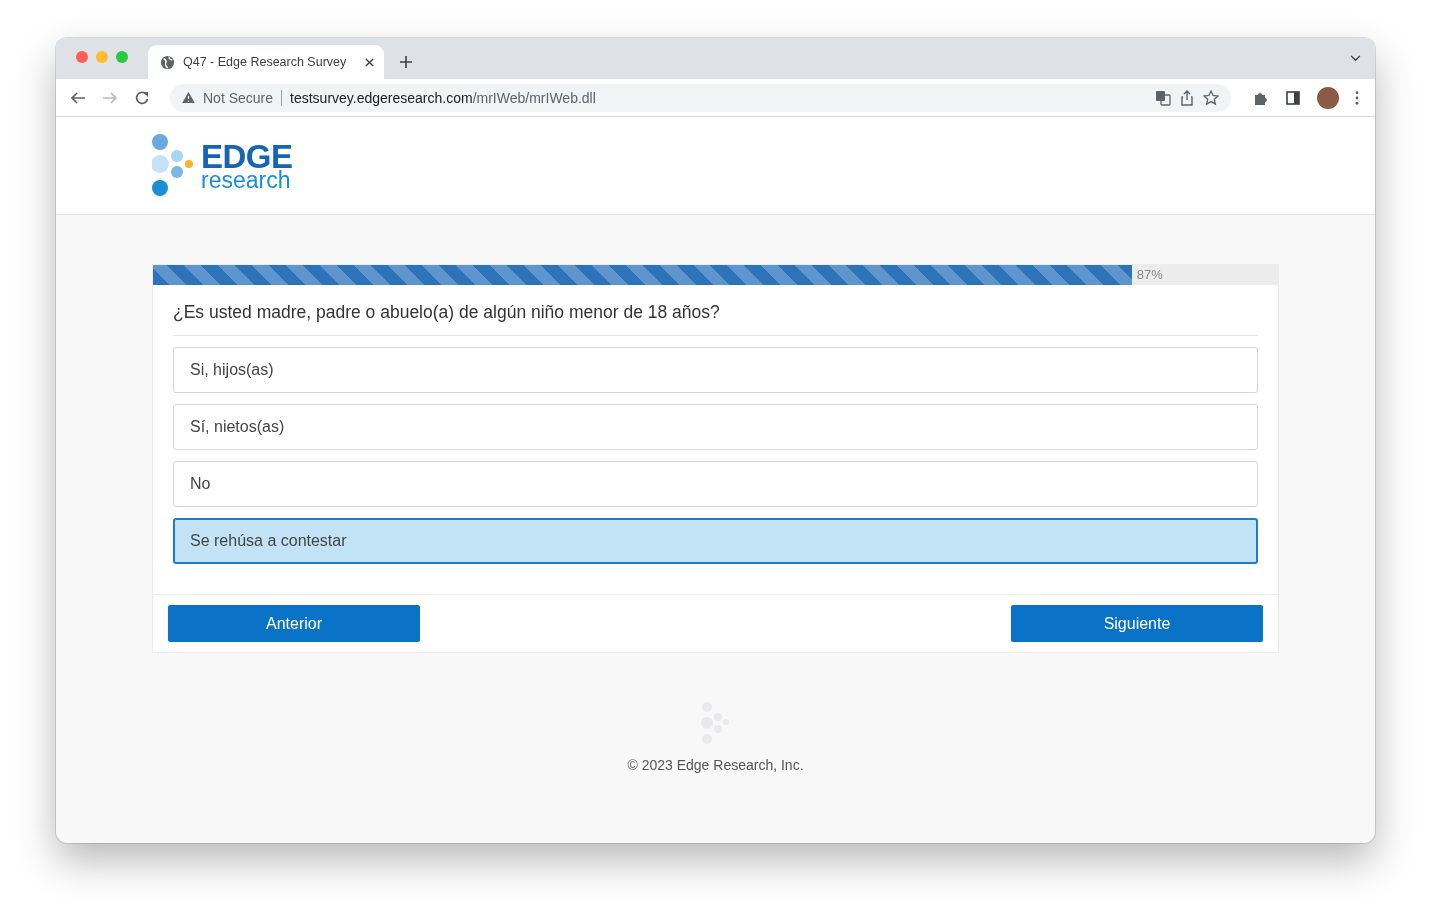 The height and width of the screenshot is (917, 1431). I want to click on share-icon, so click(1187, 97).